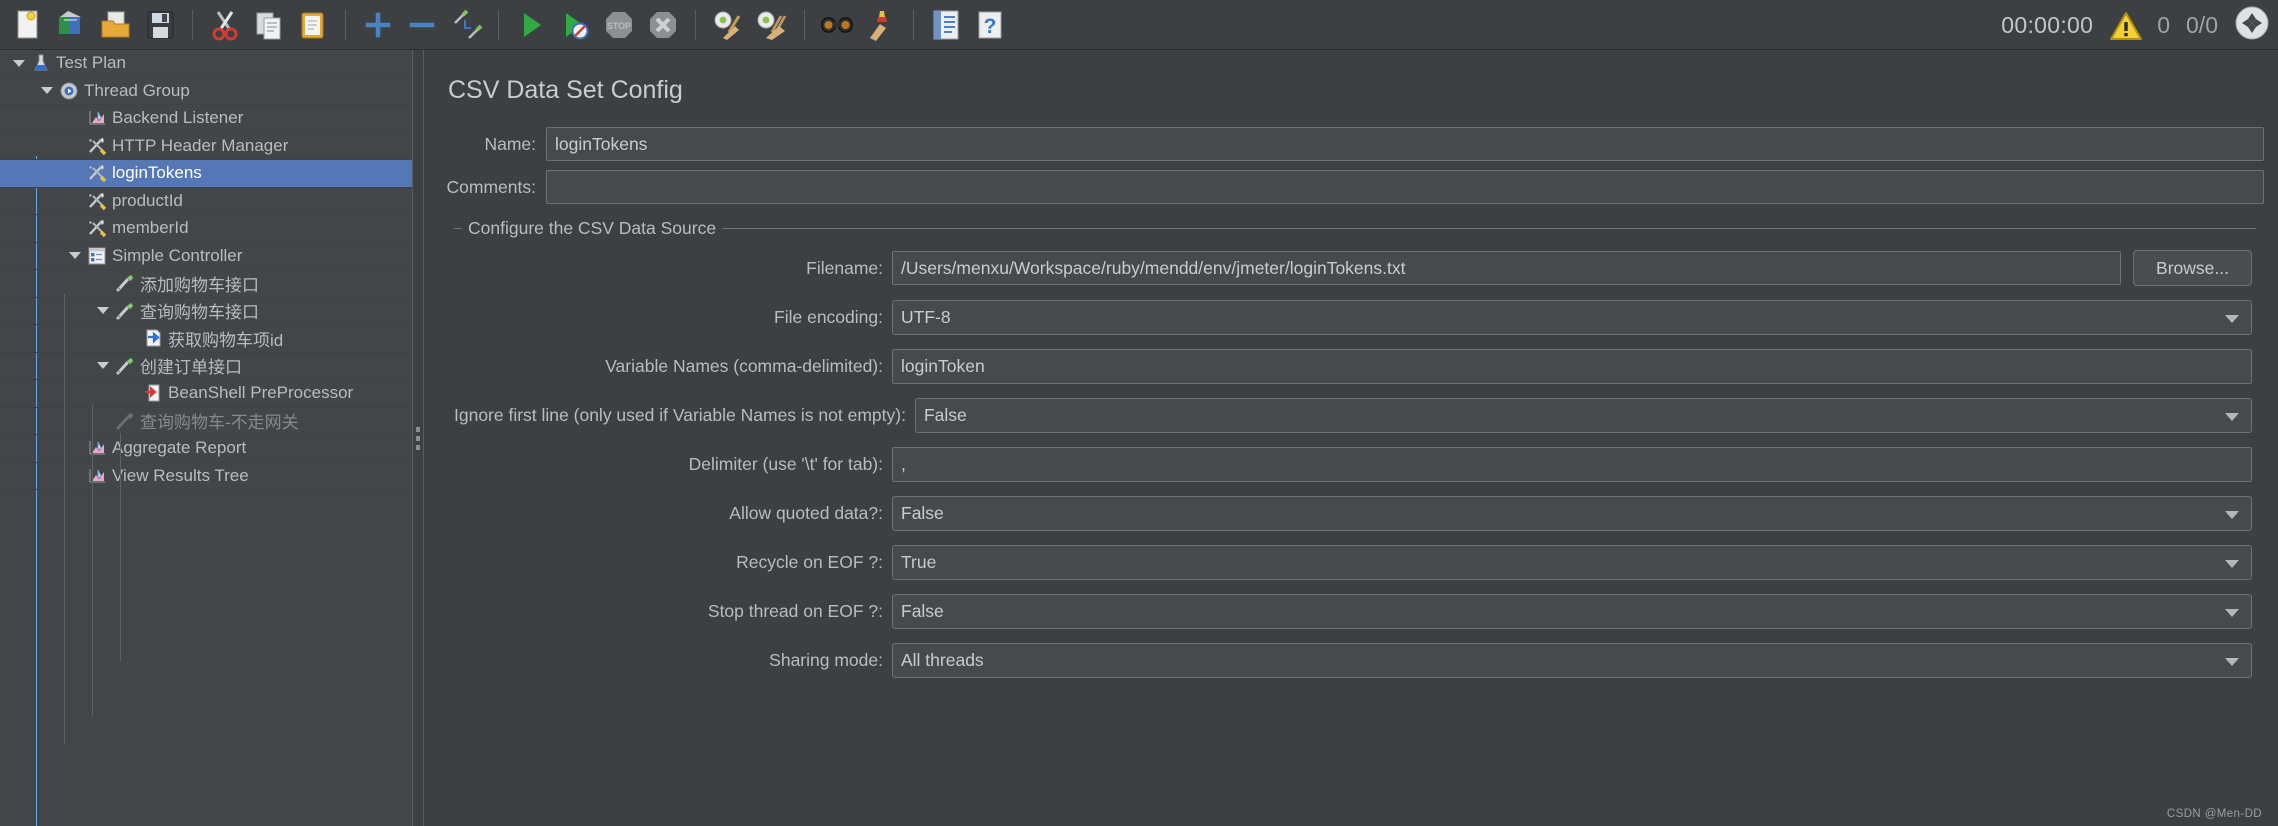  I want to click on variable-names-comma-delimited-label: Variable Names (comma-delimited):, so click(744, 366).